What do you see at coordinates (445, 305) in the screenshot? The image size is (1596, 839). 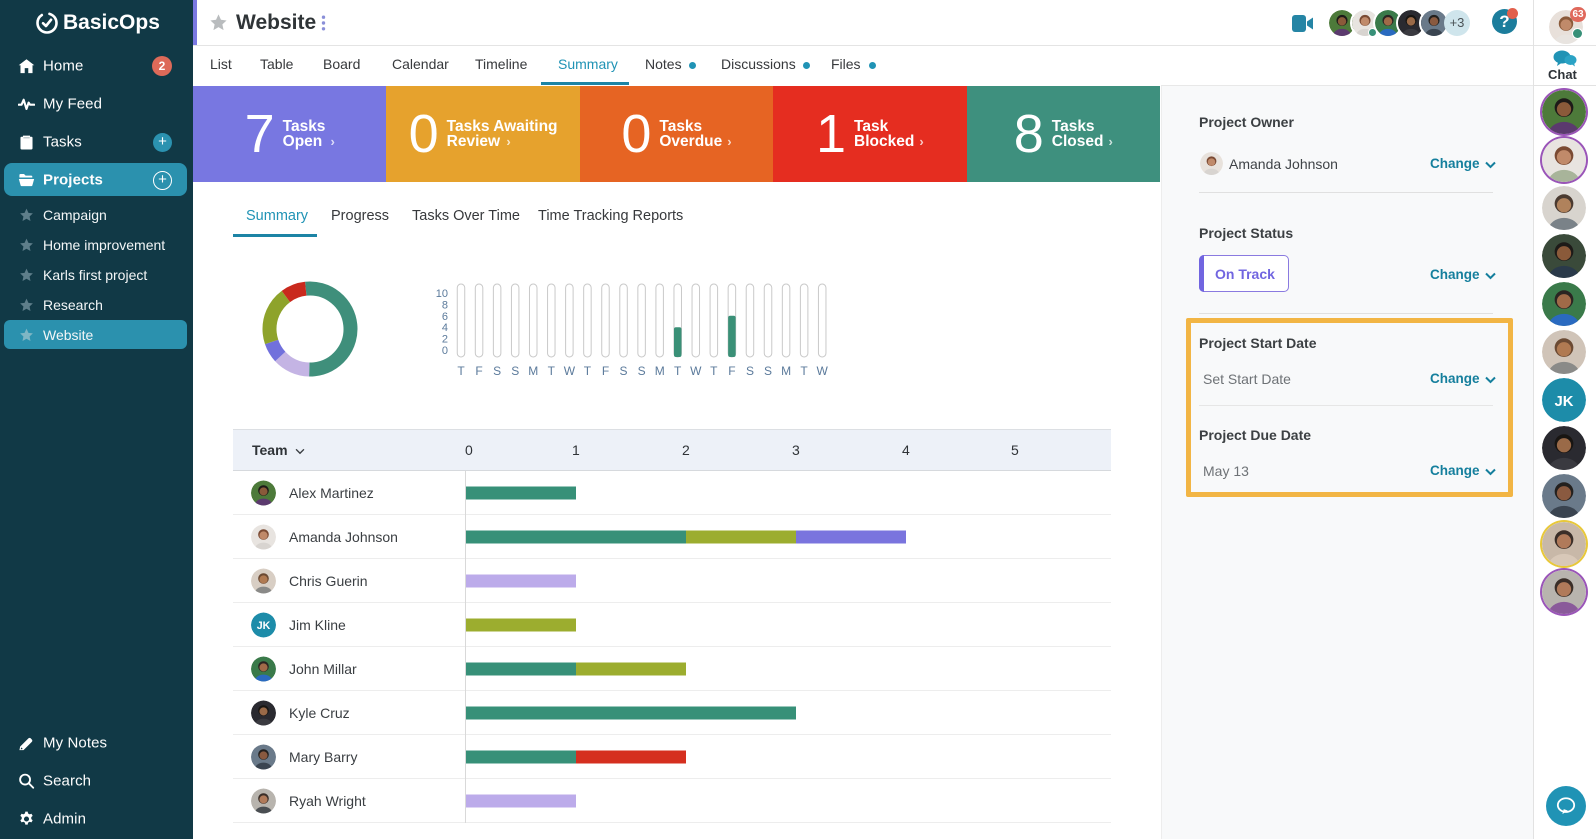 I see `svg-text: 8` at bounding box center [445, 305].